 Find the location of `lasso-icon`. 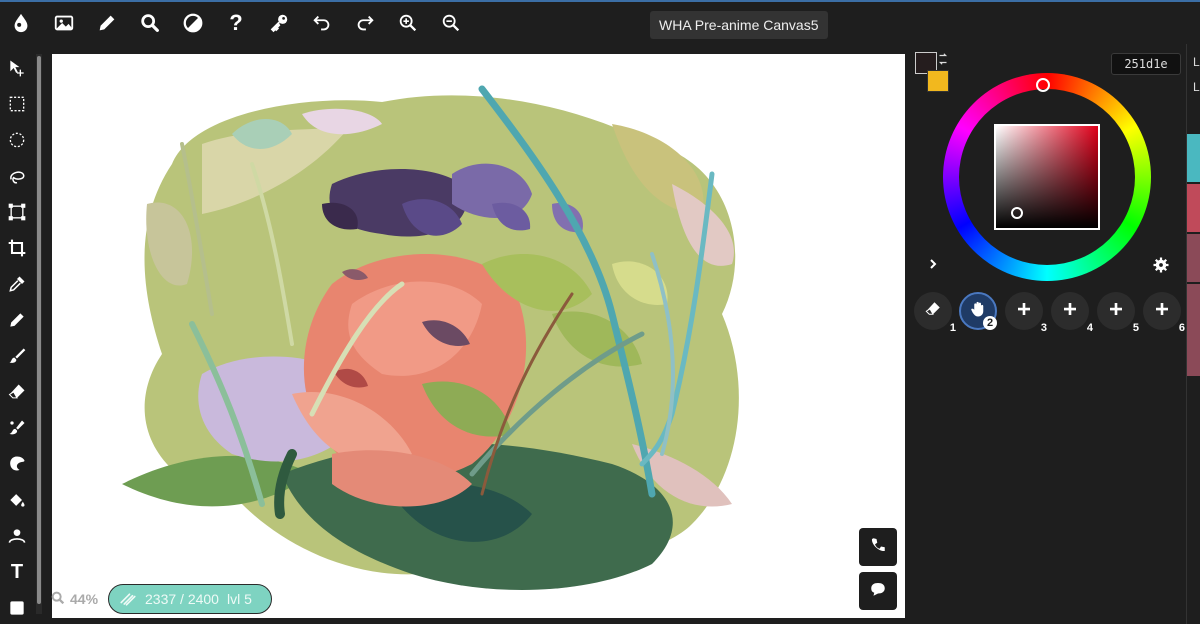

lasso-icon is located at coordinates (17, 176).